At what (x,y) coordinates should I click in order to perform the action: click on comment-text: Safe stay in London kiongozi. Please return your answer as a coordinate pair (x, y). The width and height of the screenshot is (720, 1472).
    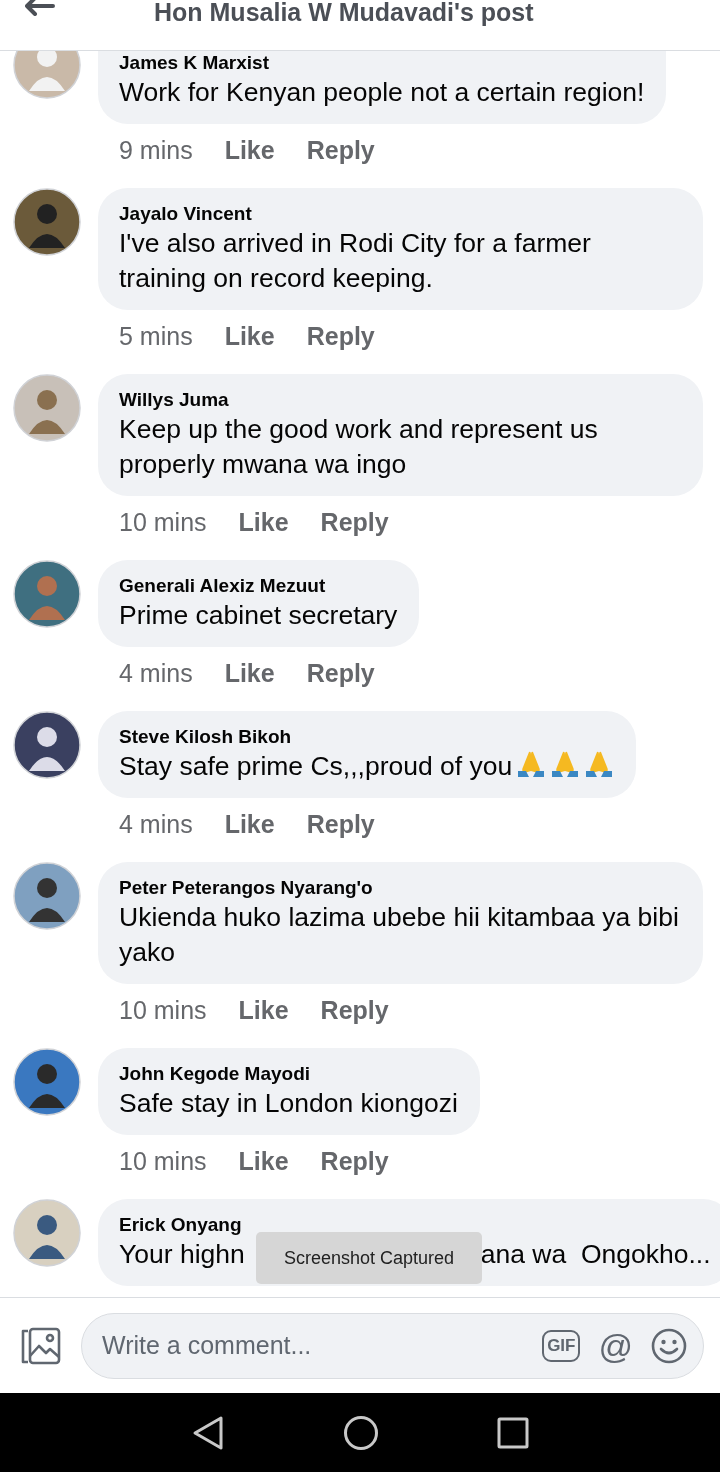
    Looking at the image, I should click on (288, 1103).